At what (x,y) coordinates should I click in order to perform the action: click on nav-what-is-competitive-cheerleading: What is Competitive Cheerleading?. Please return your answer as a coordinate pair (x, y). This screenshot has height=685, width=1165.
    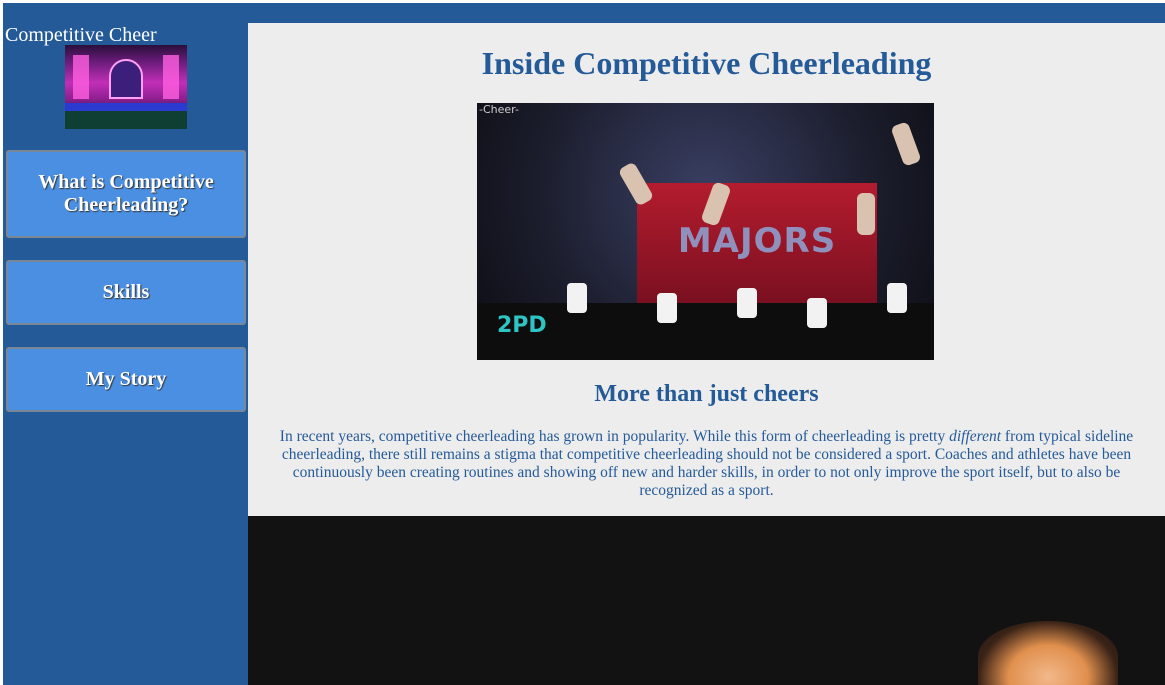
    Looking at the image, I should click on (126, 194).